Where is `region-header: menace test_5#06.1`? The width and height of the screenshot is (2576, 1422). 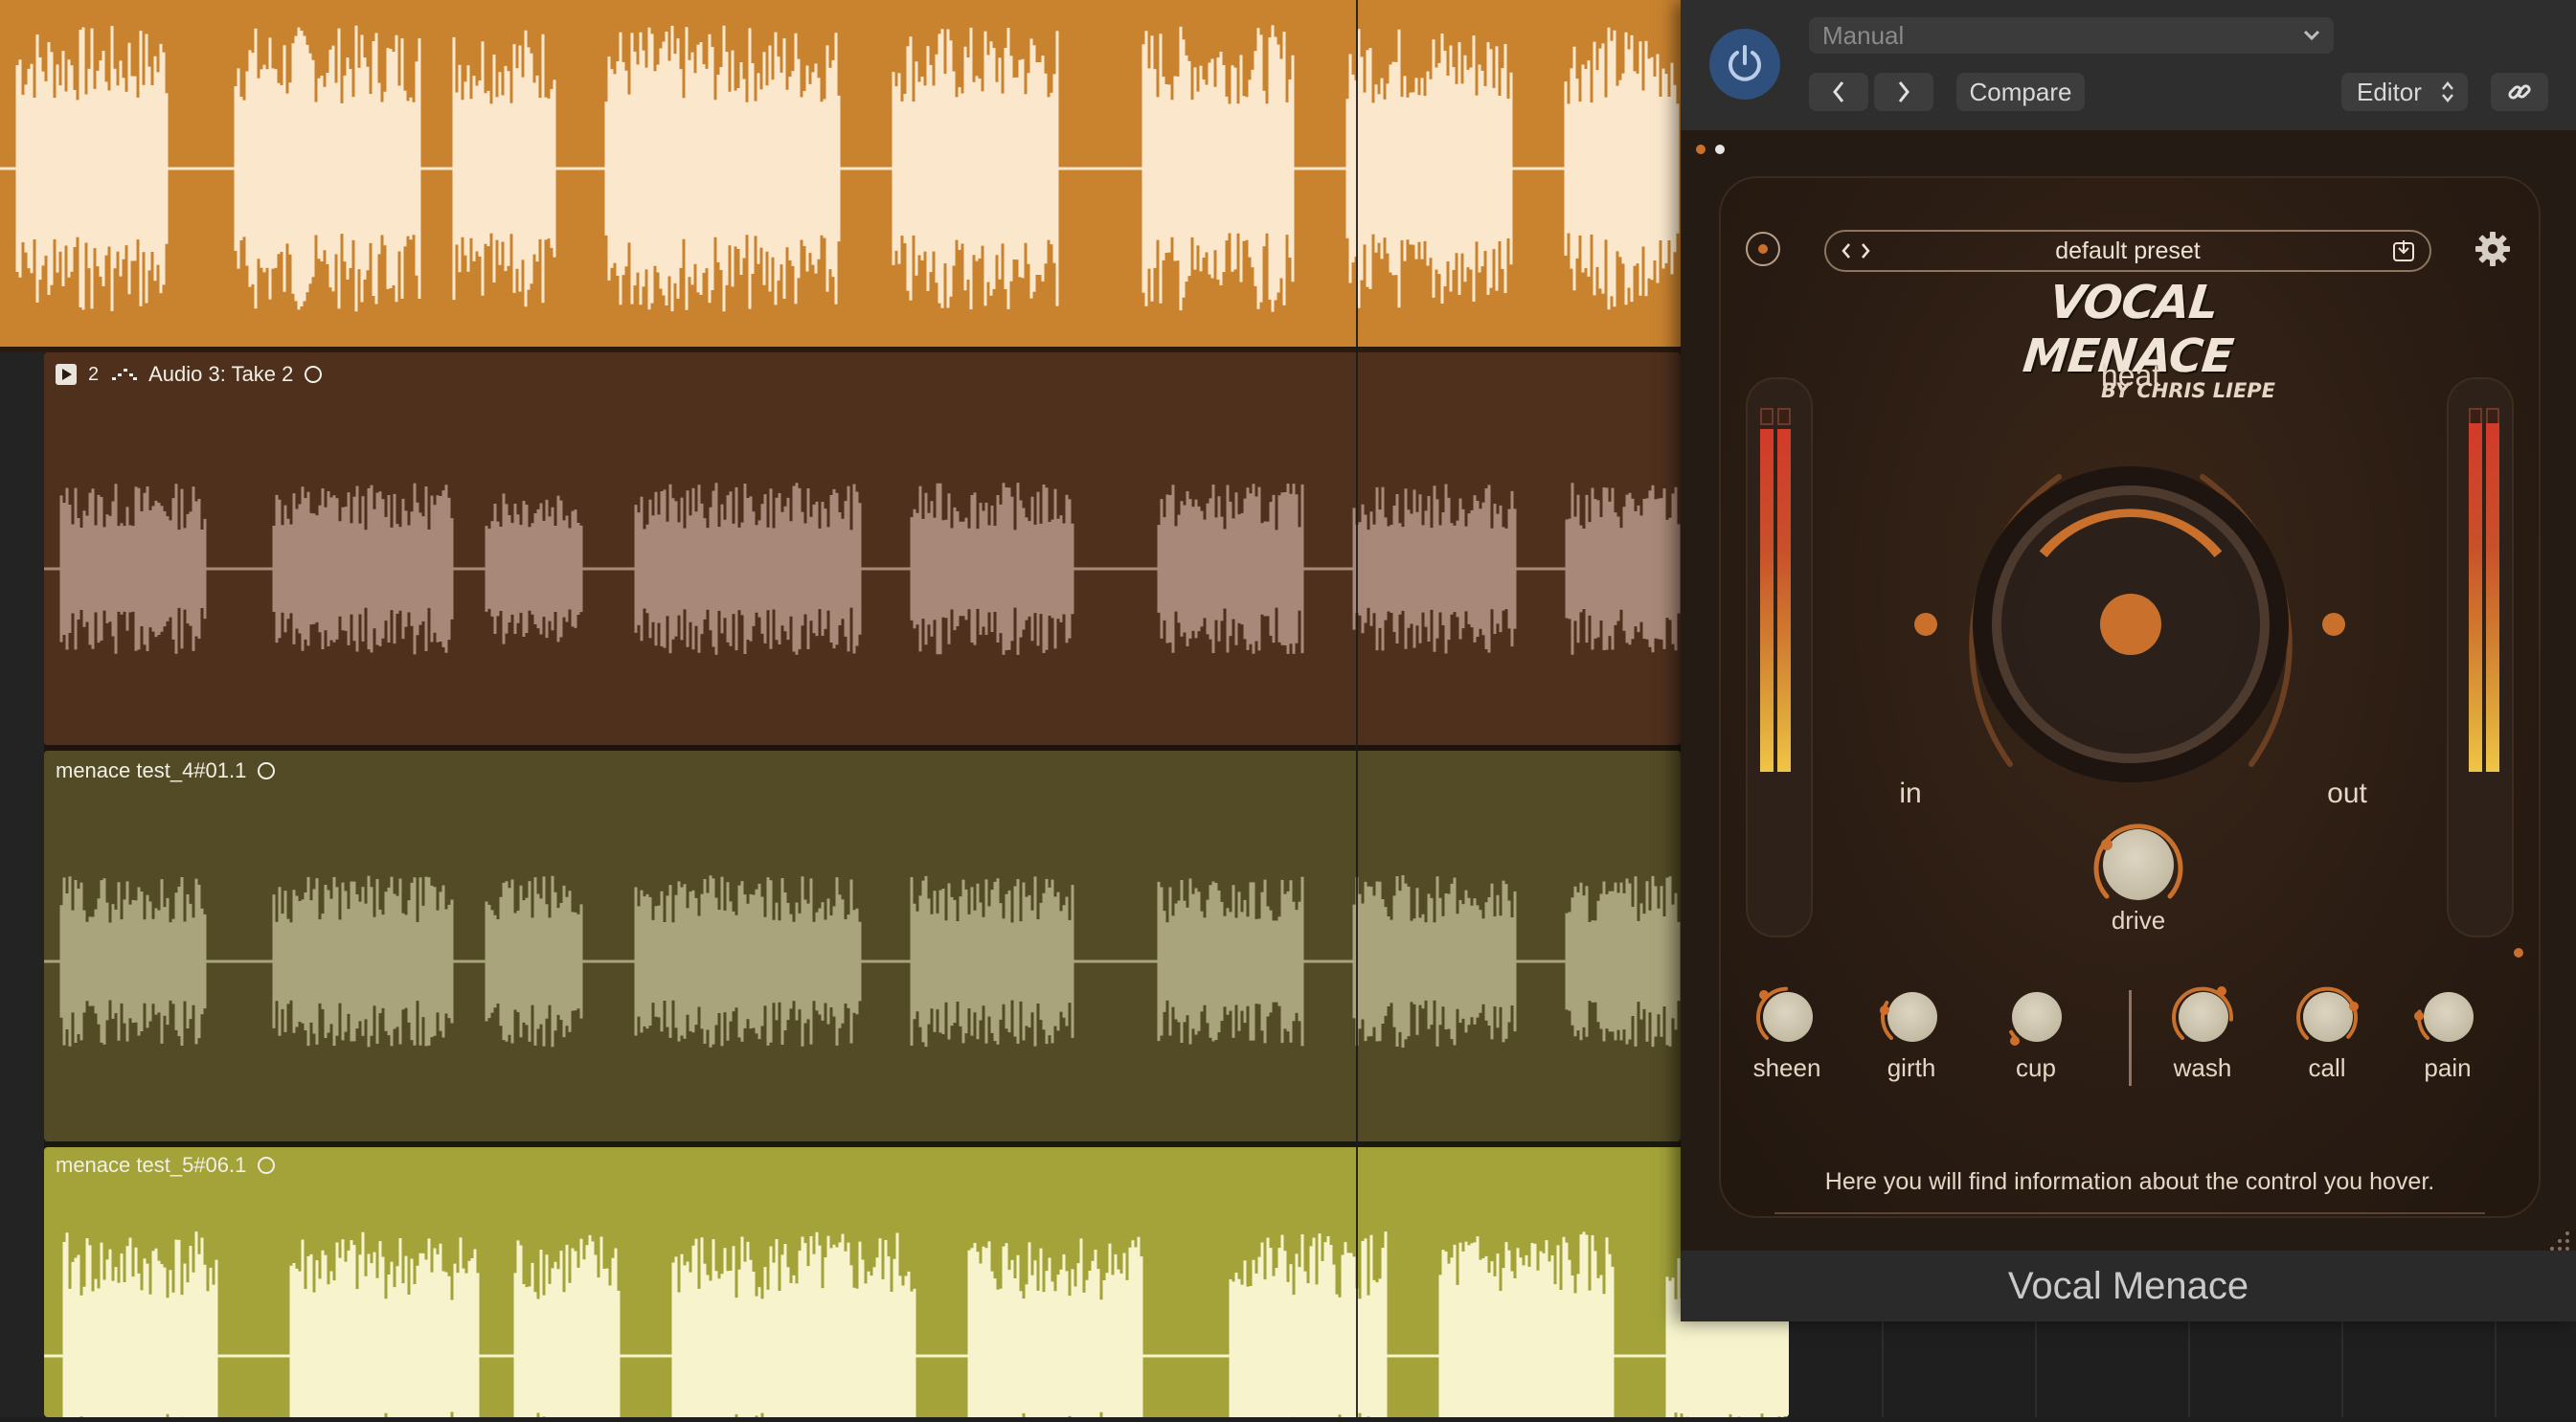 region-header: menace test_5#06.1 is located at coordinates (166, 1165).